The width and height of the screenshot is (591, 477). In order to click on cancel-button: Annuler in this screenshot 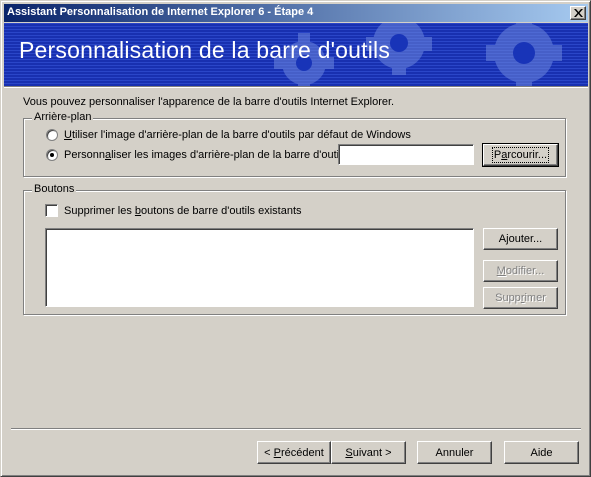, I will do `click(454, 452)`.